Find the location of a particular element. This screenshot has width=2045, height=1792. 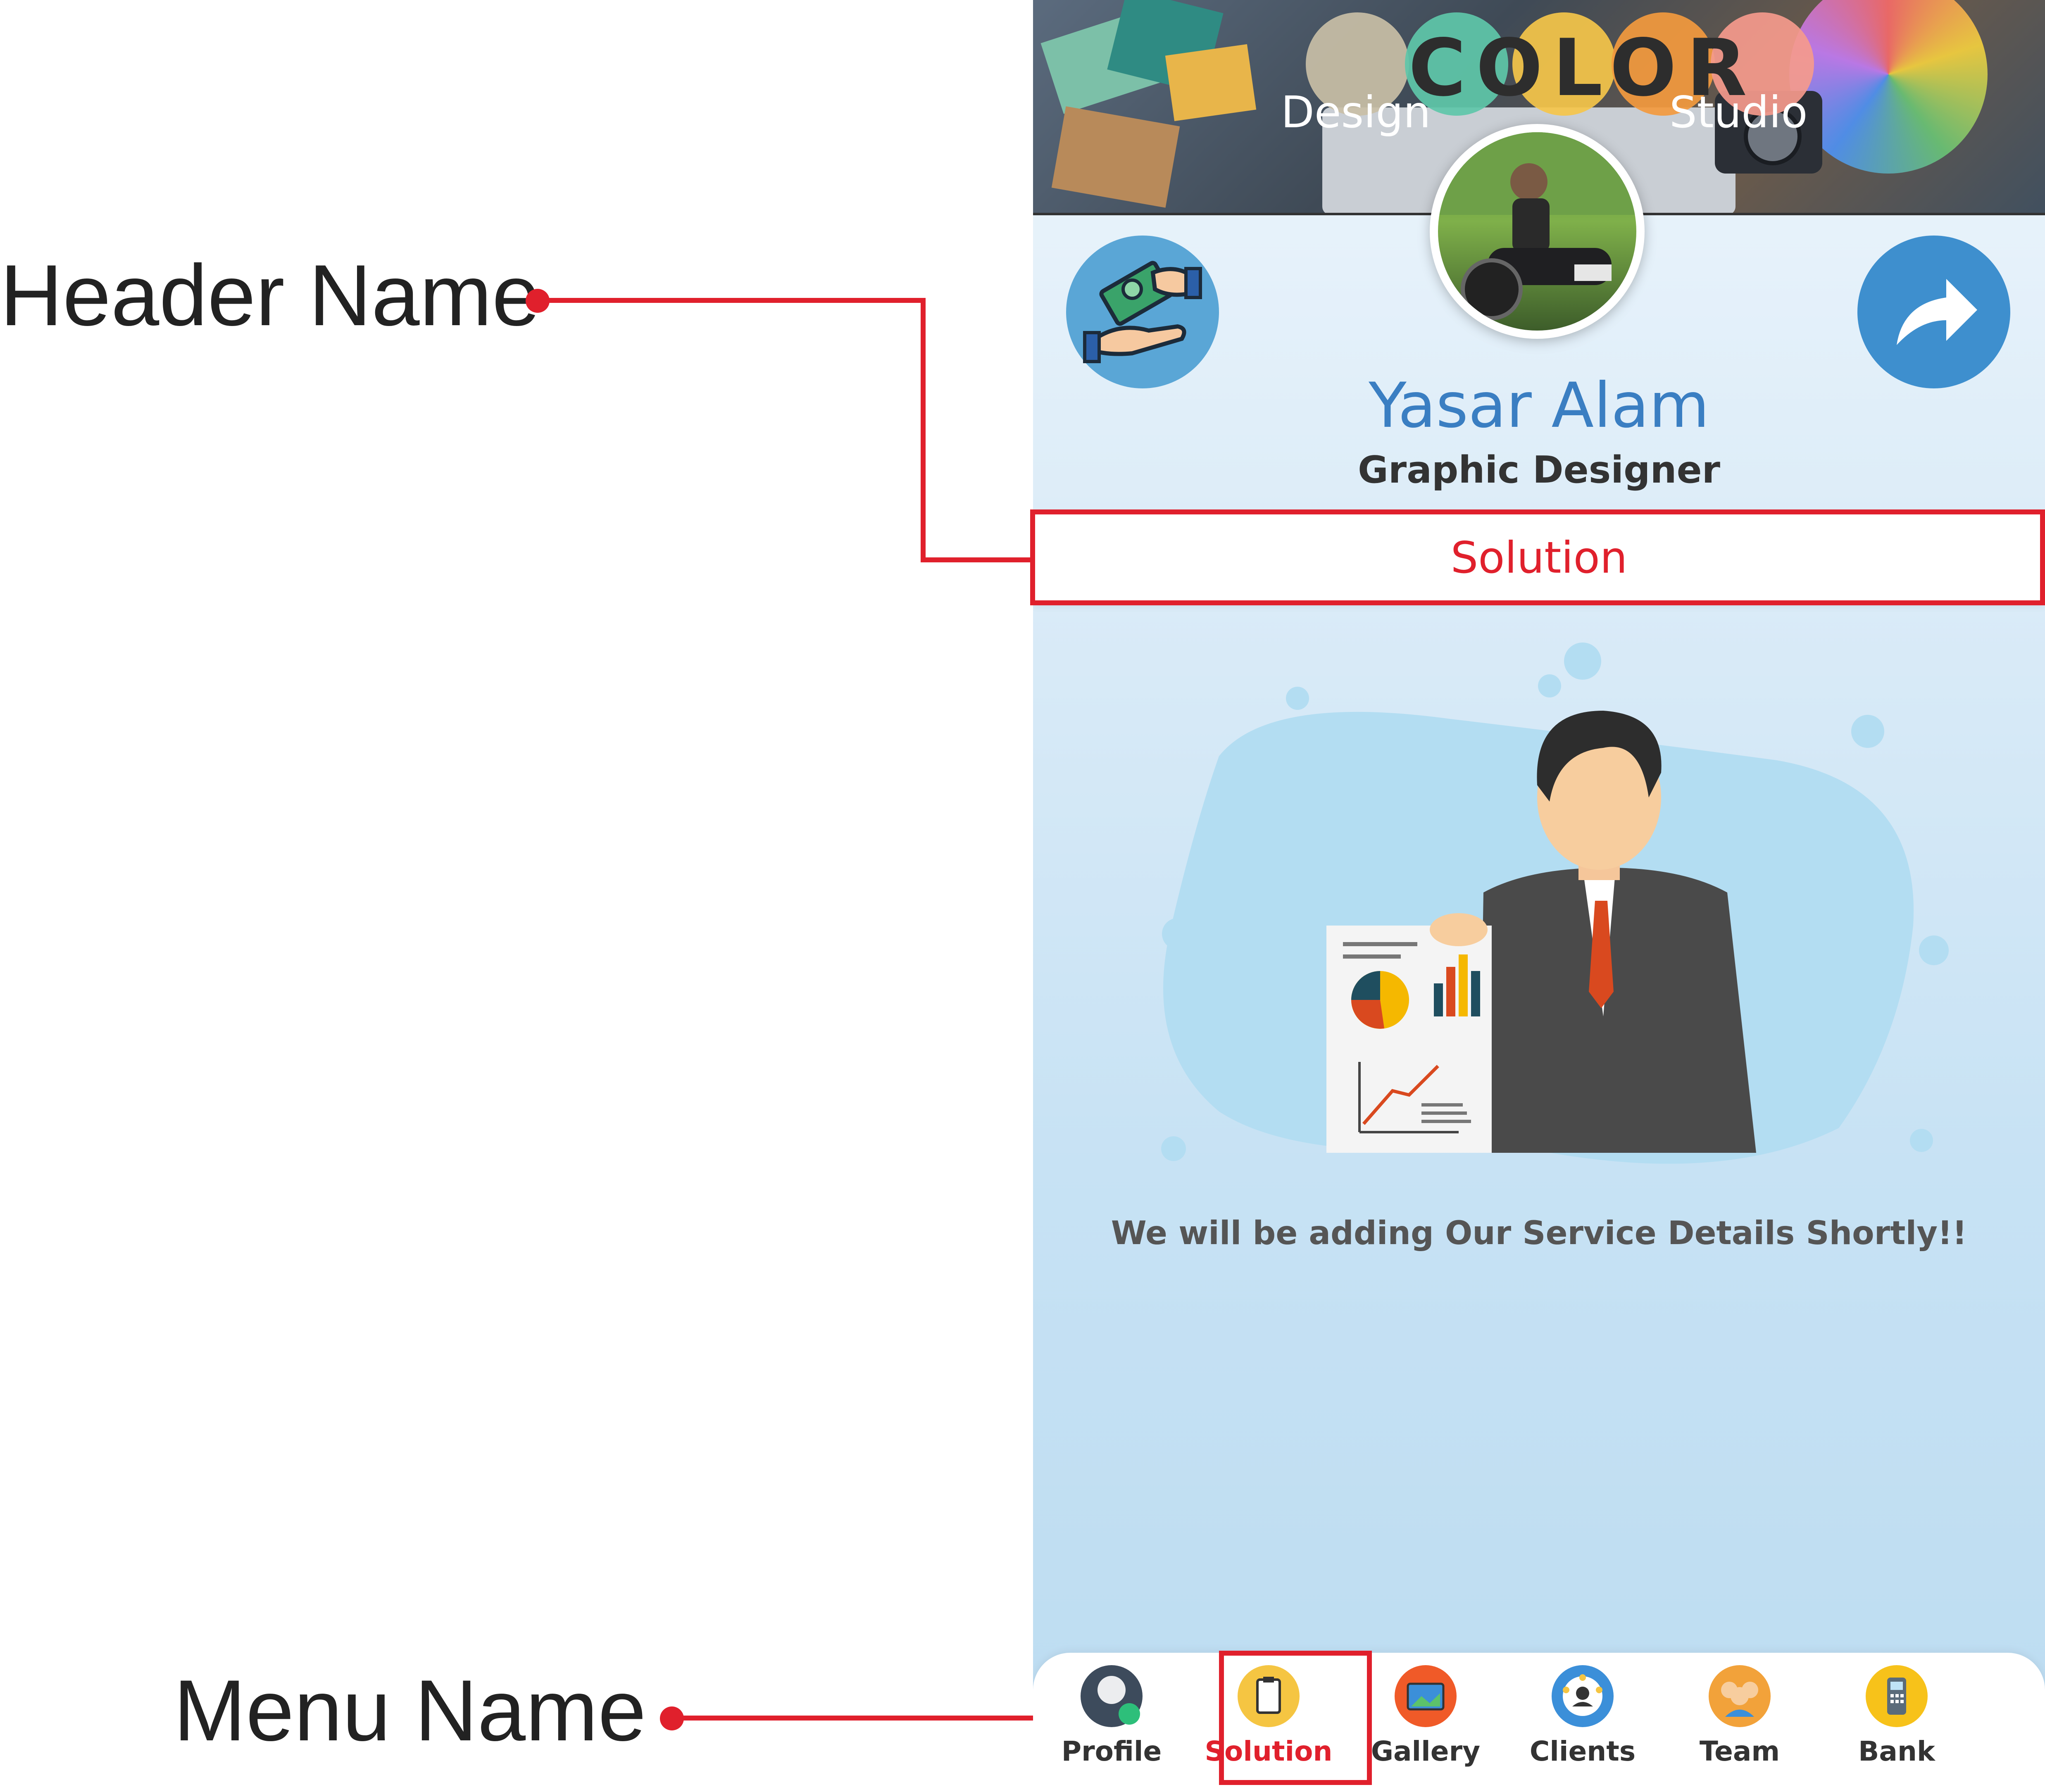

profile-photo is located at coordinates (1537, 231).